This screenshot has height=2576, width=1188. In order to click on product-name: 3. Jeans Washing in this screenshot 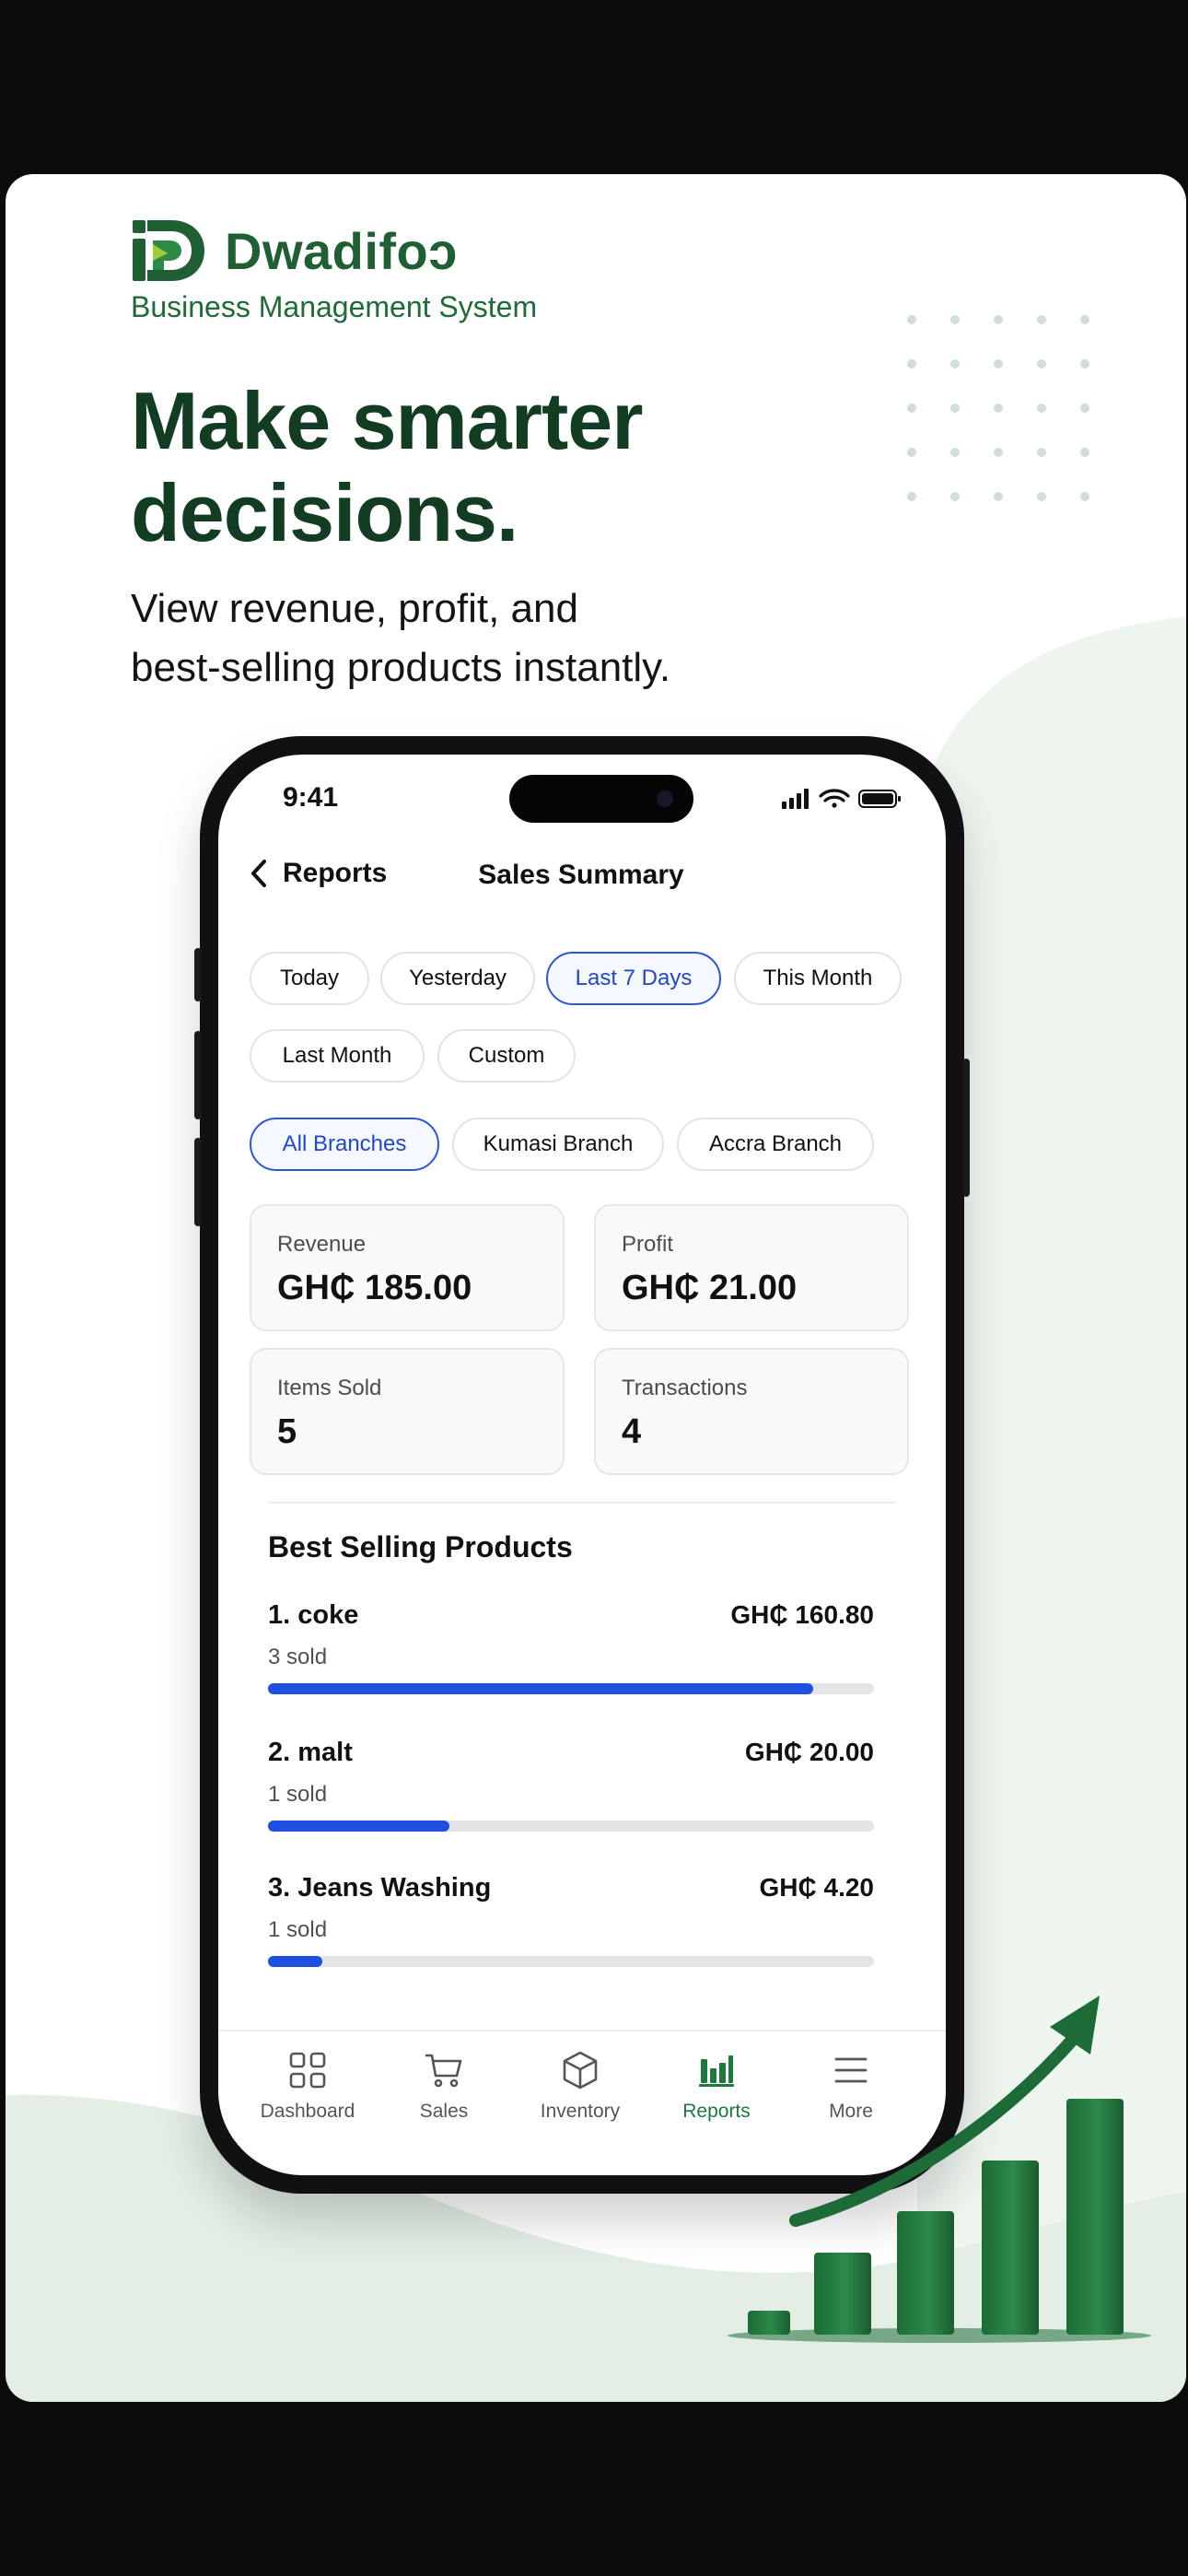, I will do `click(380, 1888)`.